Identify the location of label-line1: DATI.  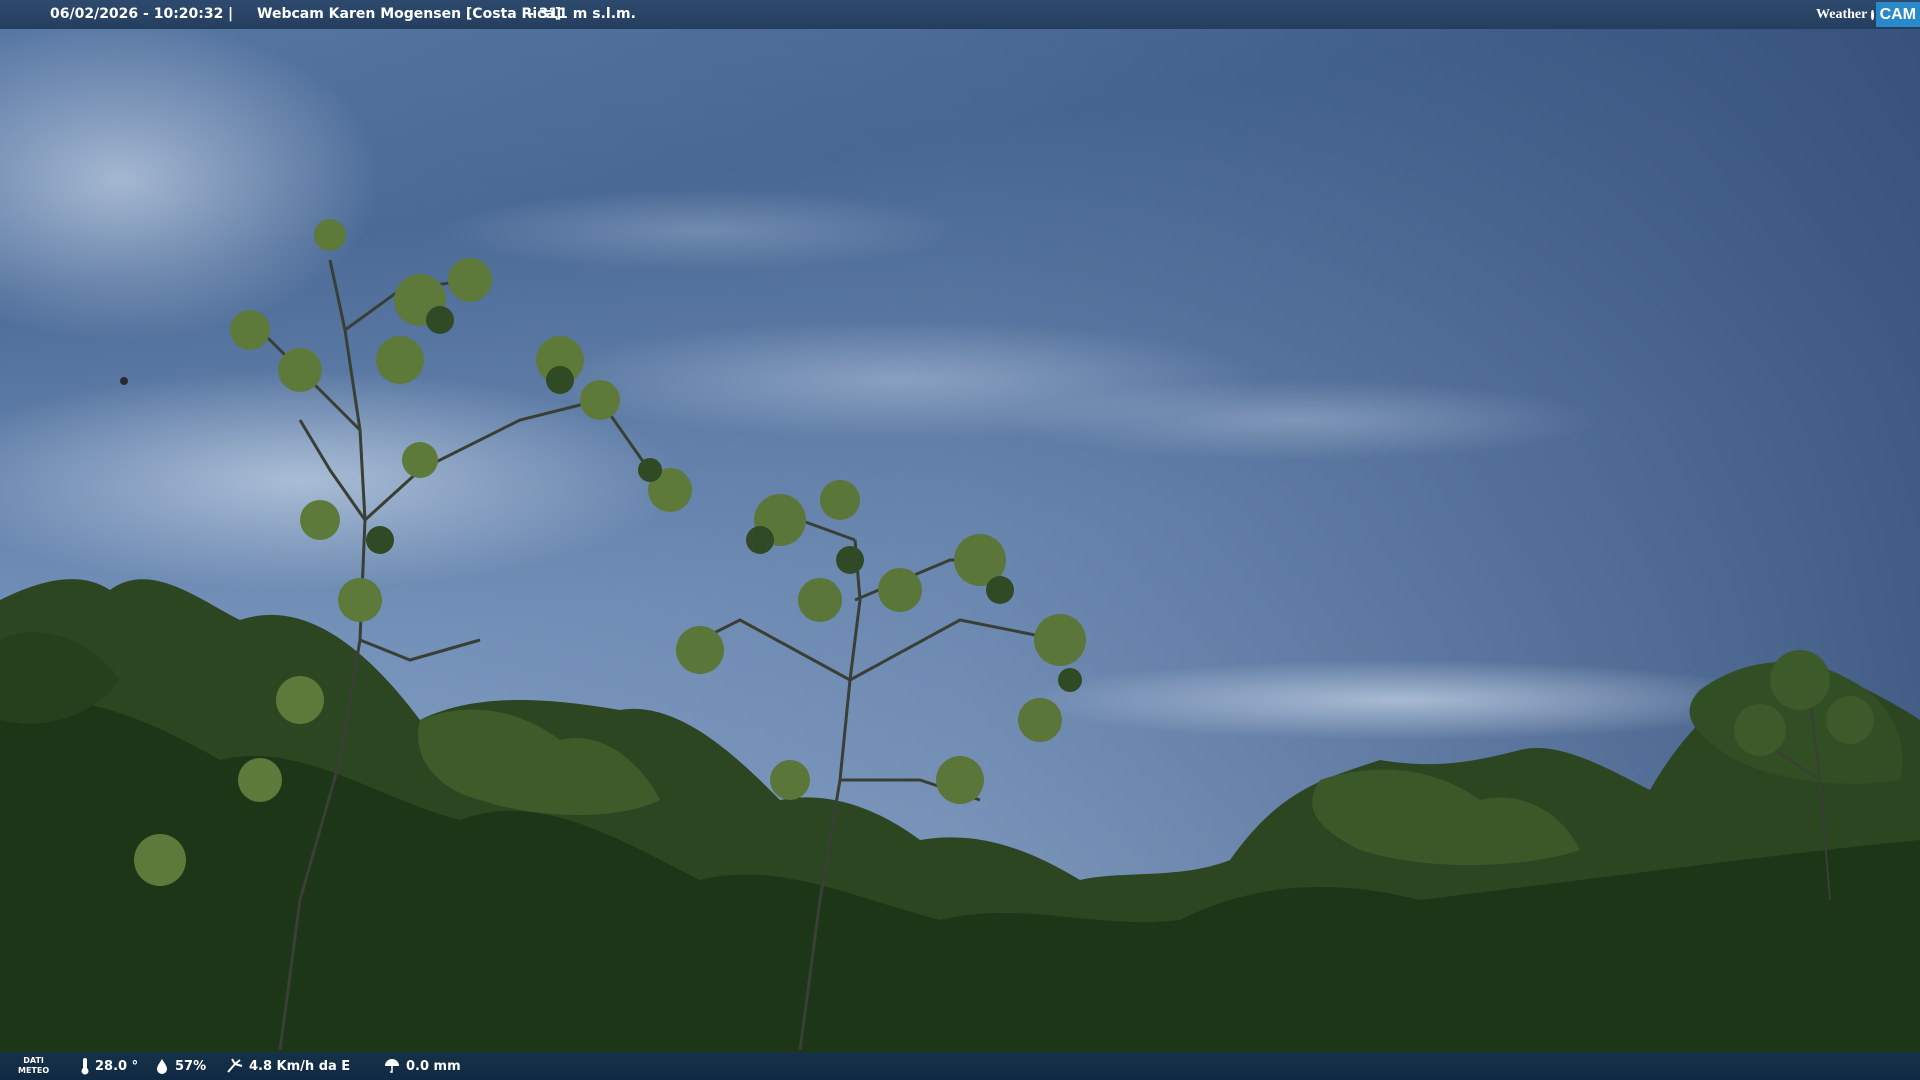
(33, 1060).